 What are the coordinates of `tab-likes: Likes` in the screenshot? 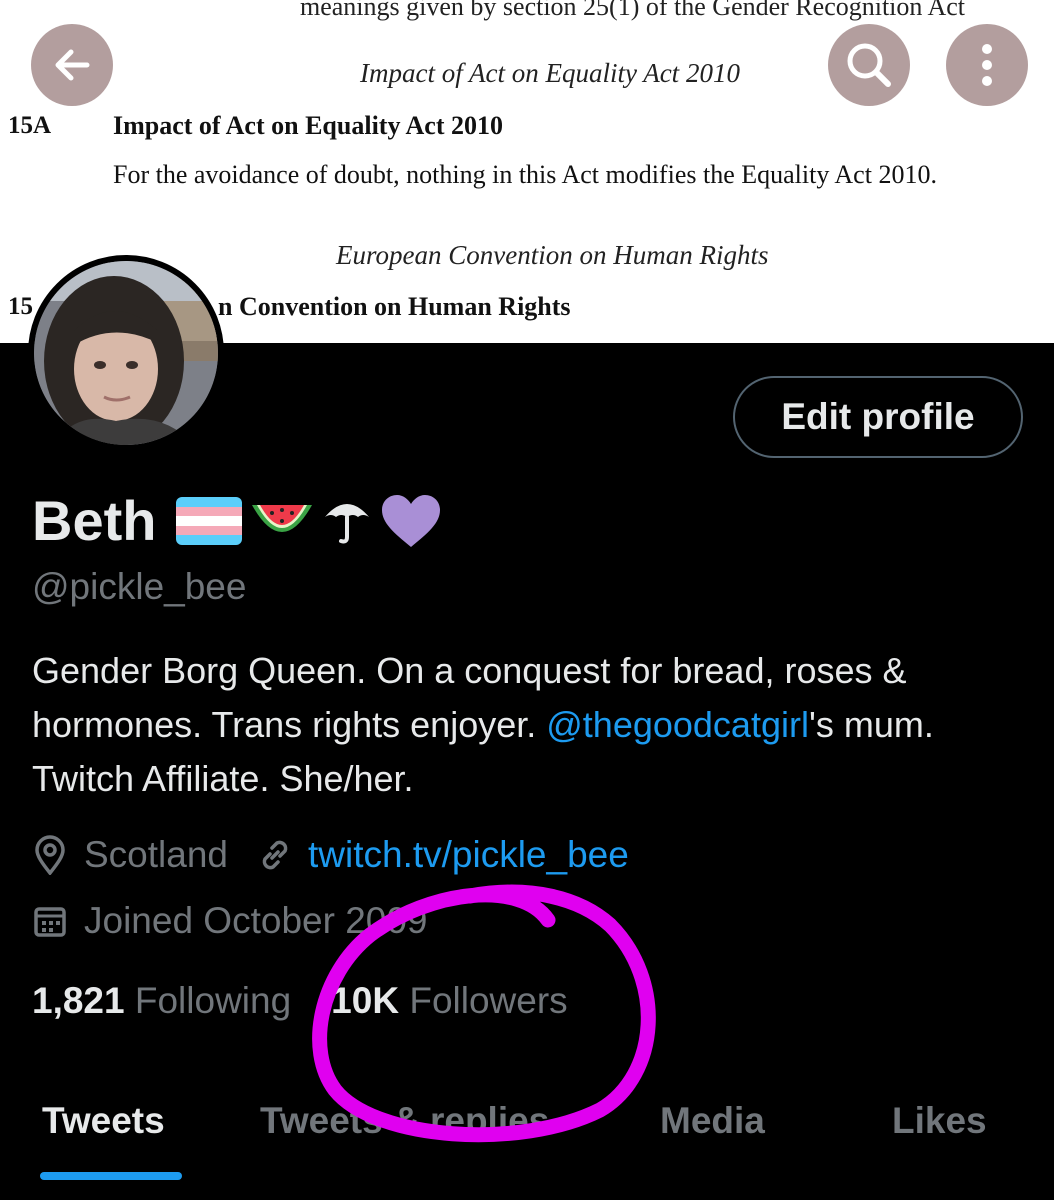 It's located at (939, 1121).